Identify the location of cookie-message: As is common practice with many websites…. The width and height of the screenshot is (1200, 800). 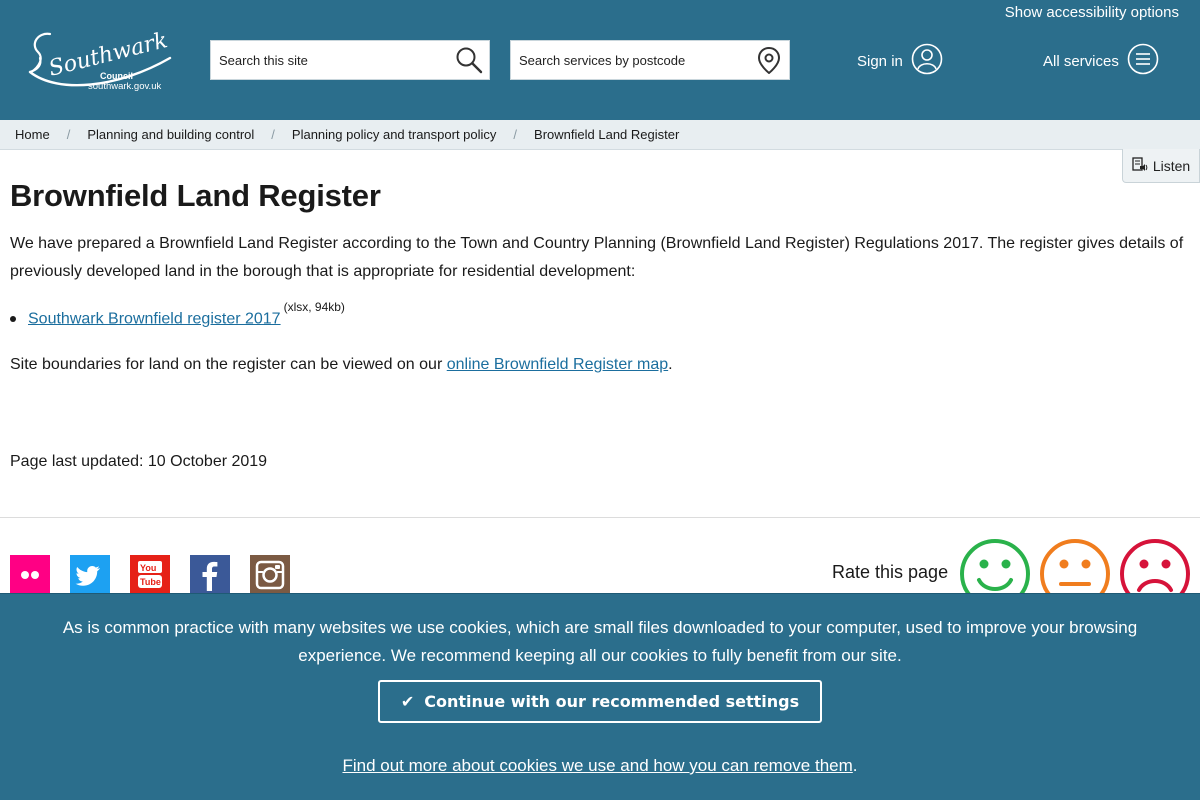
(600, 641).